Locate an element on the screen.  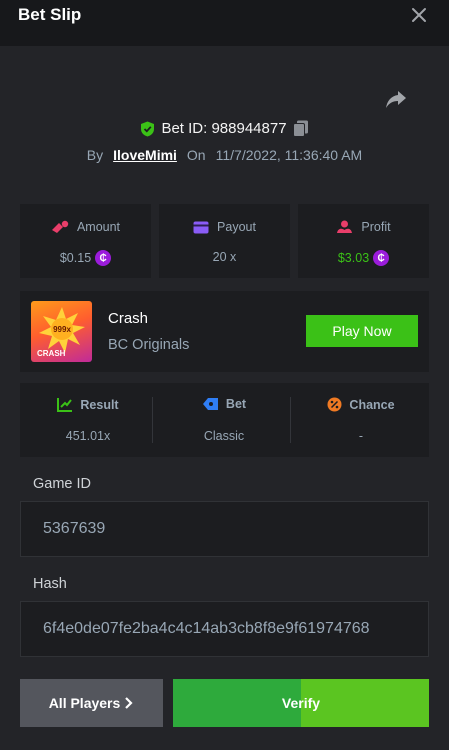
bet-datetime: 11/7/2022, 11:36:40 AM is located at coordinates (289, 155).